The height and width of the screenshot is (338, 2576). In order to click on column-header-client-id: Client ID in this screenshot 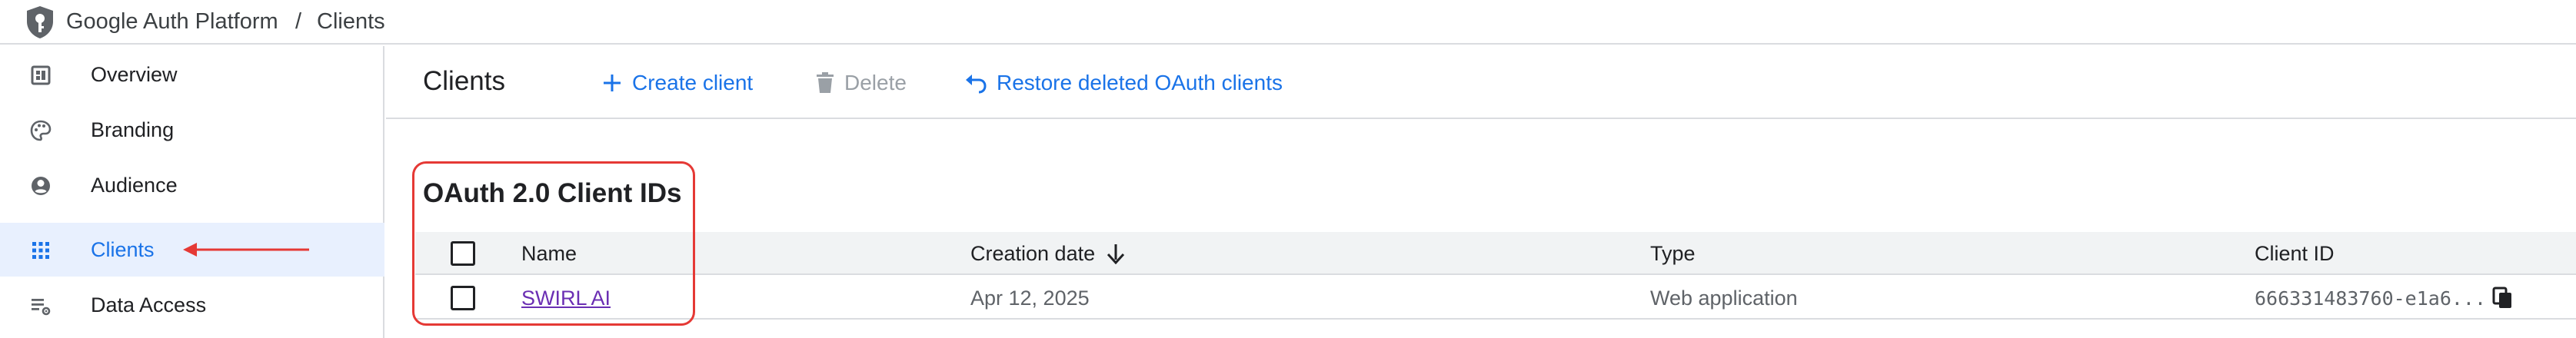, I will do `click(2295, 253)`.